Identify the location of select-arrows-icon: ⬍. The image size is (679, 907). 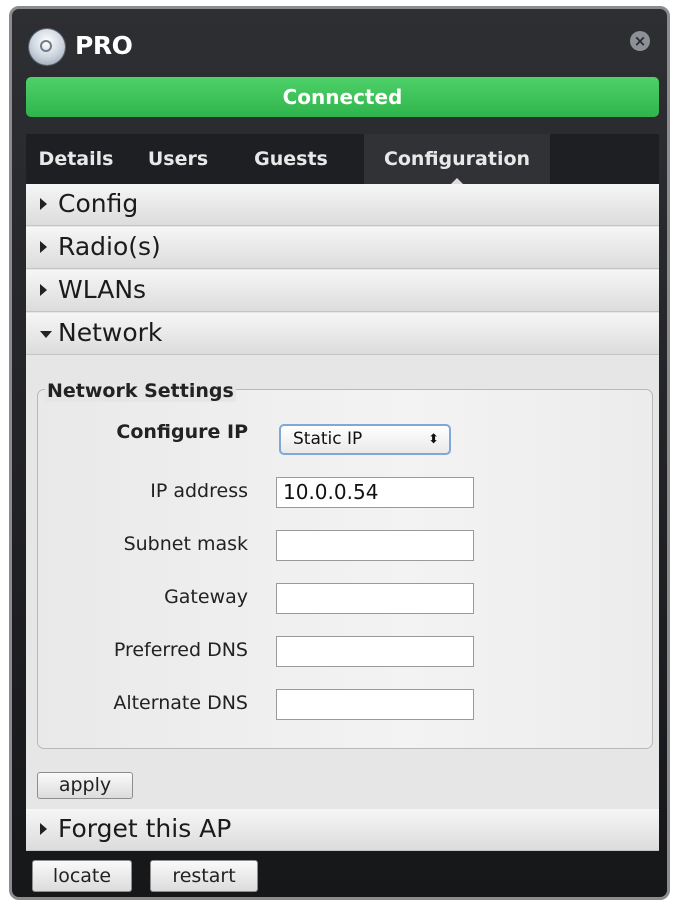
(433, 439).